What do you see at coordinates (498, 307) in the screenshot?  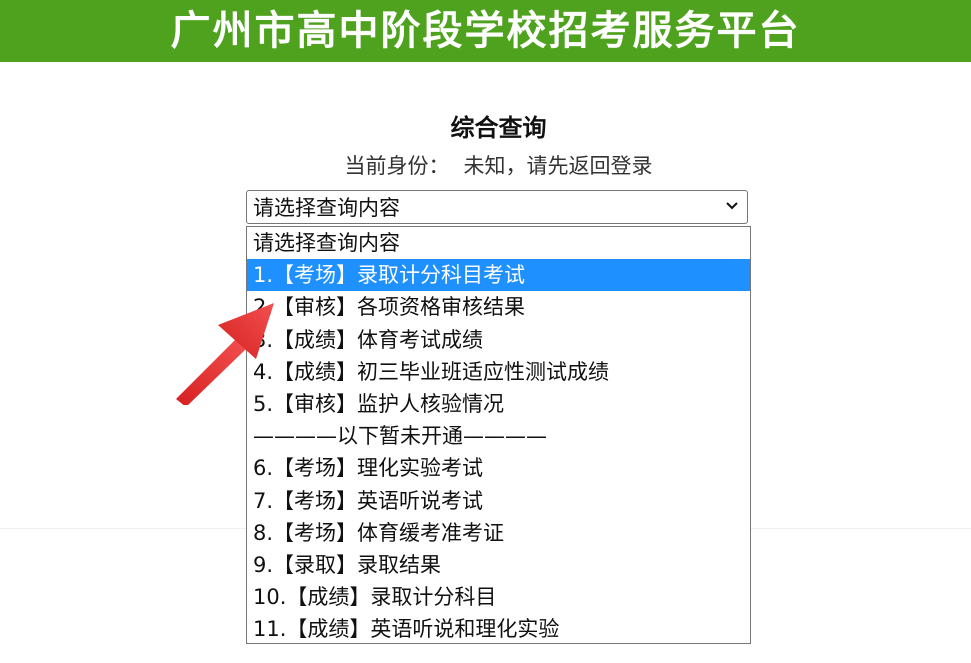 I see `dropdown-option: 2.【审核】各项资格审核结果` at bounding box center [498, 307].